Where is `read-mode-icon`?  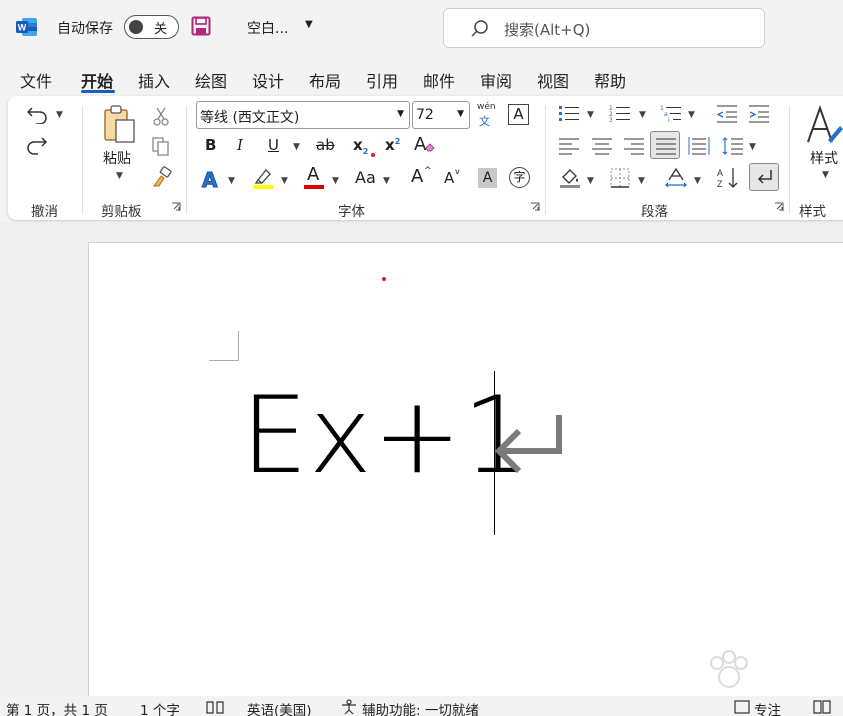
read-mode-icon is located at coordinates (822, 707).